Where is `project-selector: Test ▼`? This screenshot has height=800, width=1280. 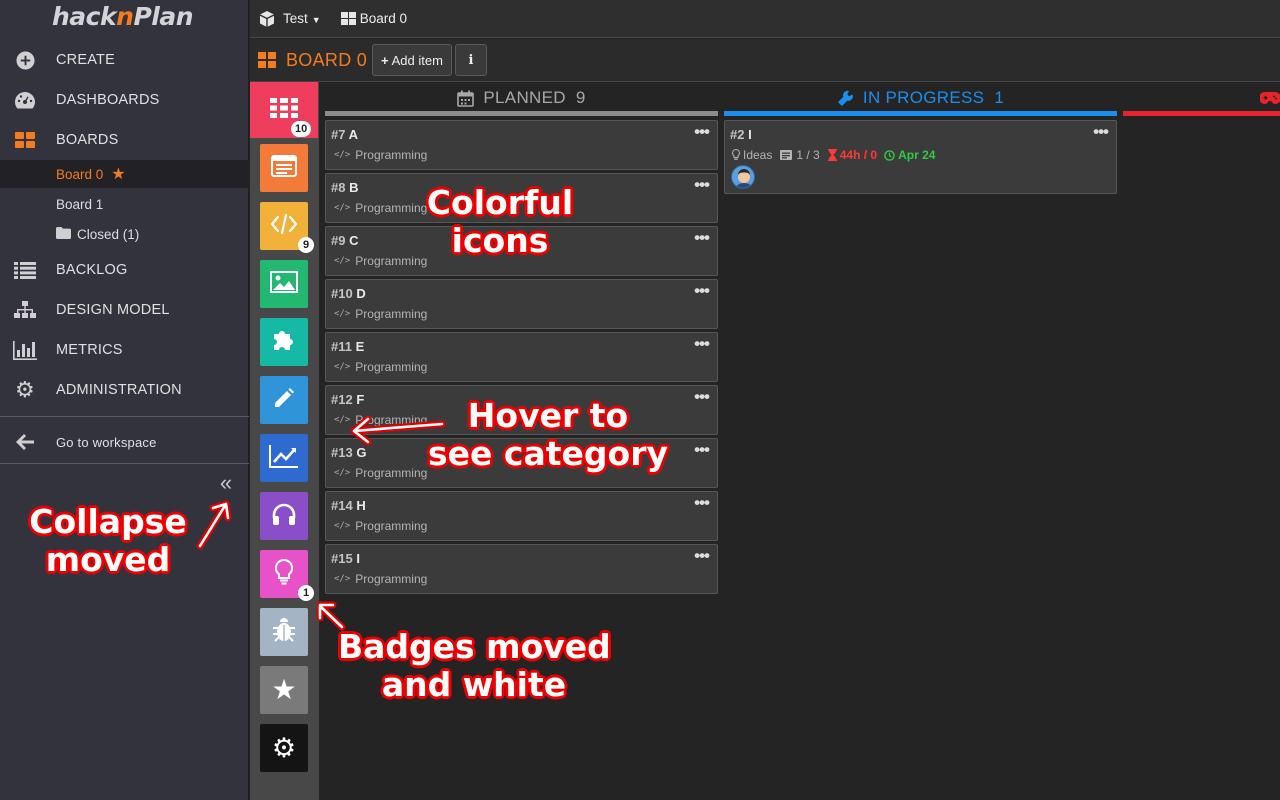
project-selector: Test ▼ is located at coordinates (302, 18).